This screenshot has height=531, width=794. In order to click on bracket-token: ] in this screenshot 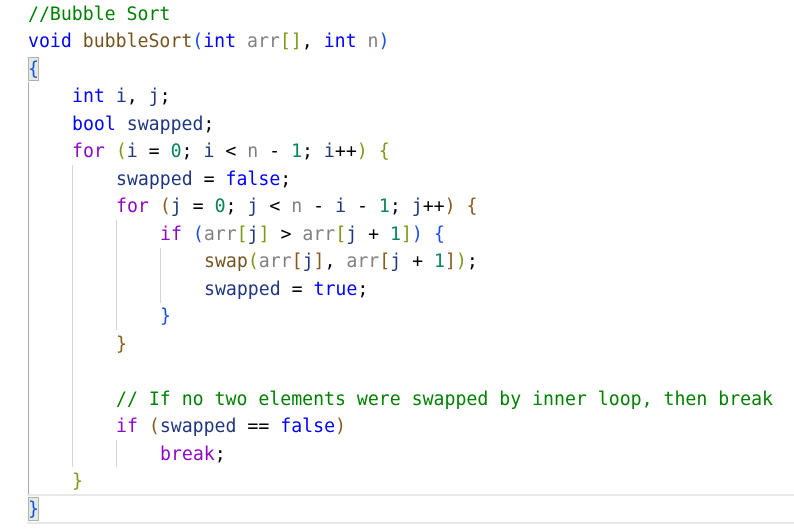, I will do `click(264, 234)`.